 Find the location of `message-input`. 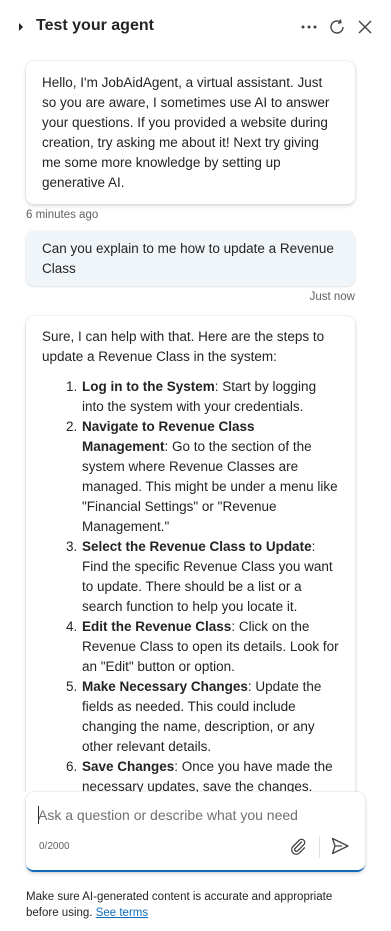

message-input is located at coordinates (193, 815).